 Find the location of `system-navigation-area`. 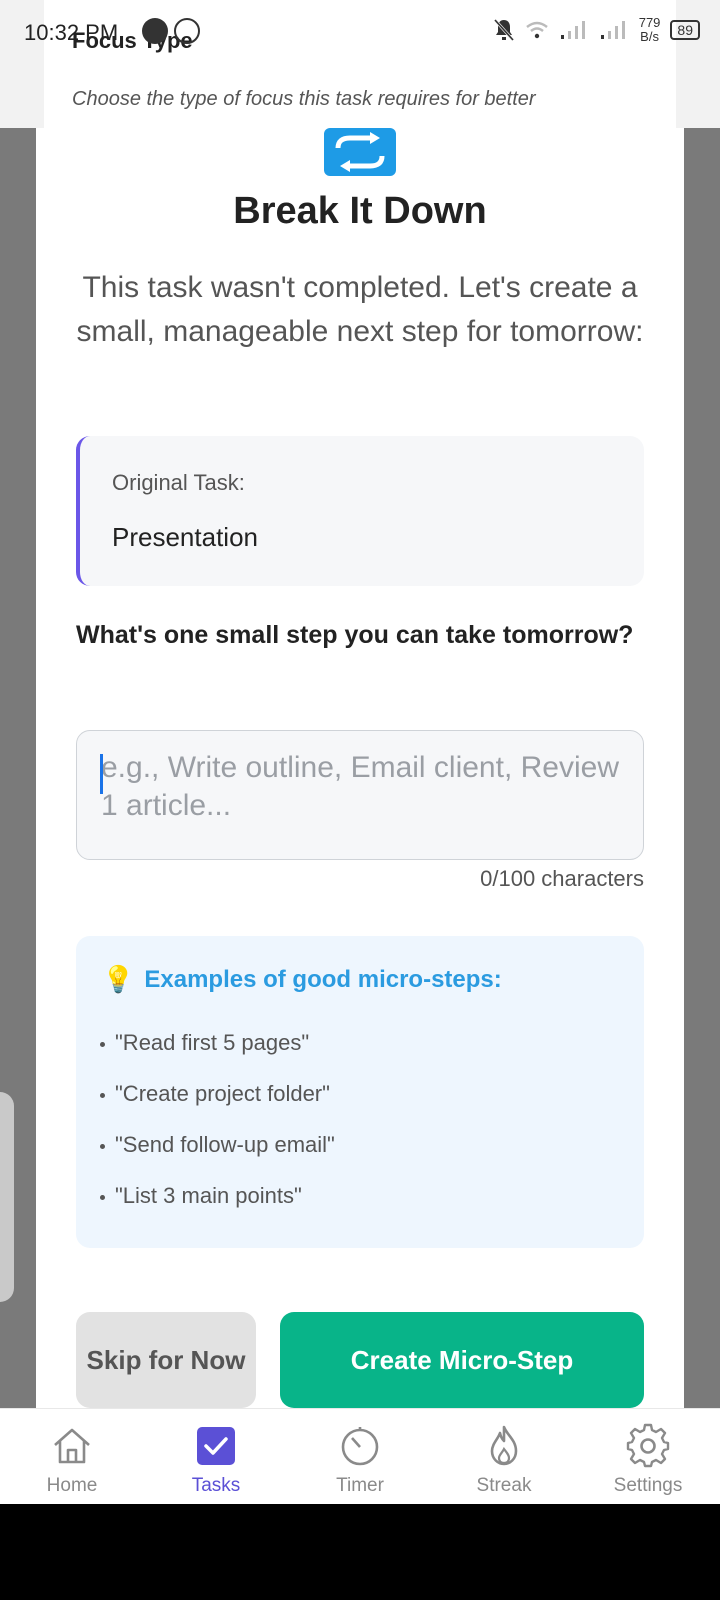

system-navigation-area is located at coordinates (360, 1552).